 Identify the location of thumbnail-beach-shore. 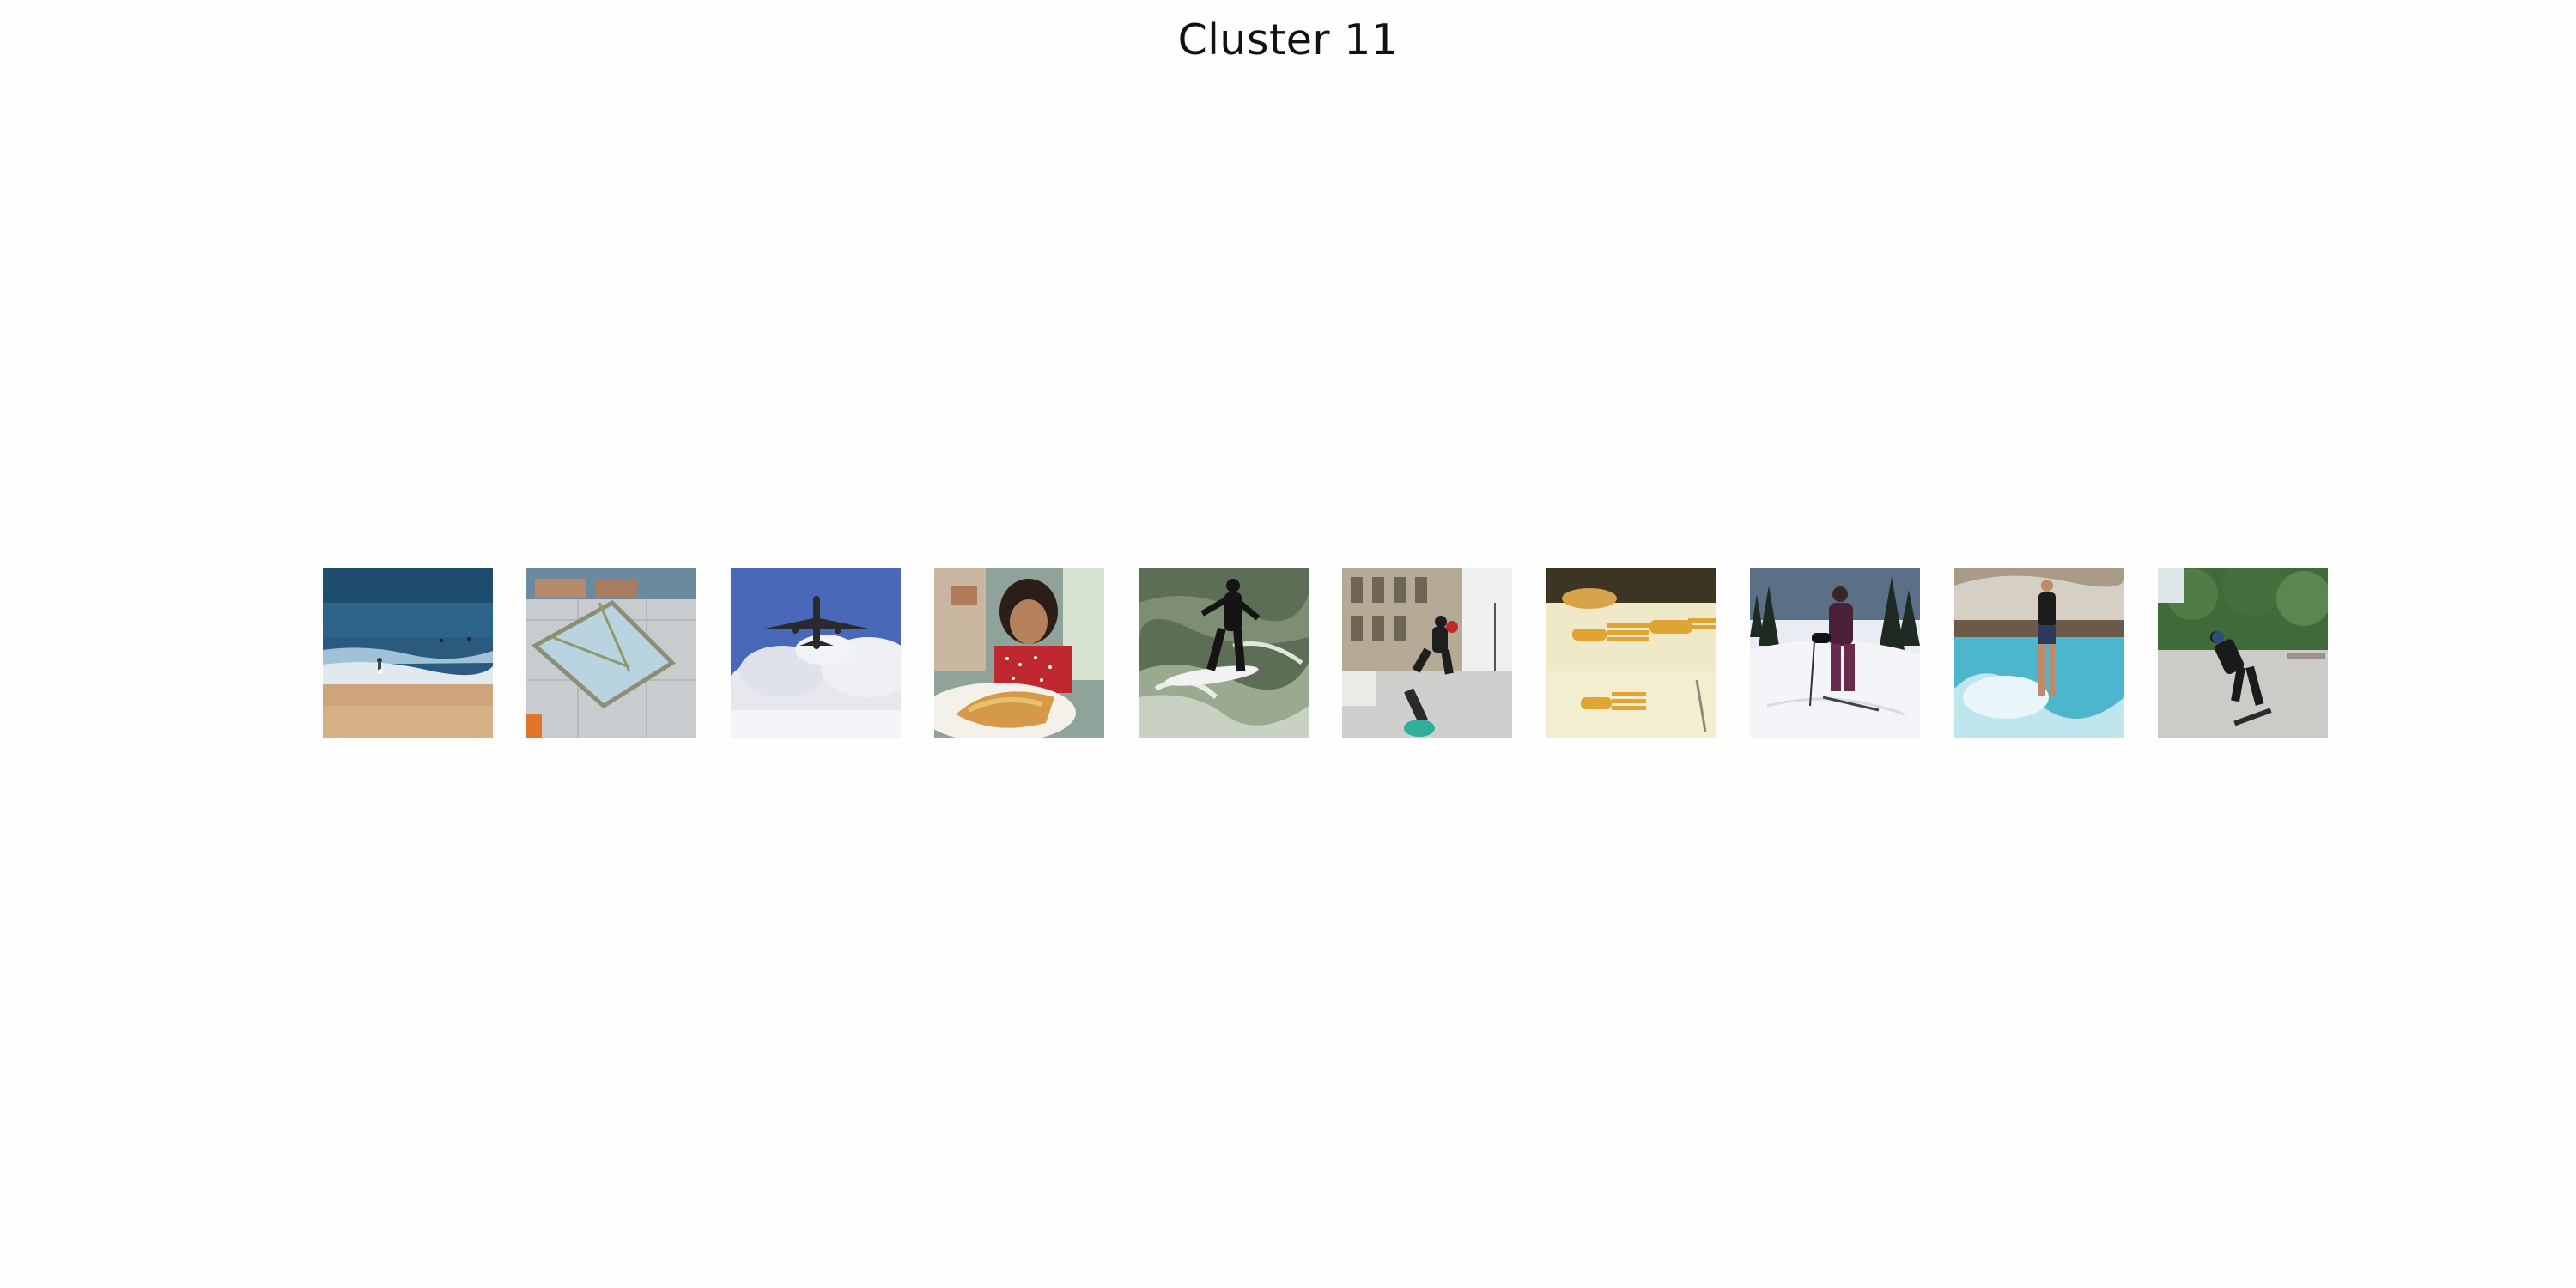
(408, 653).